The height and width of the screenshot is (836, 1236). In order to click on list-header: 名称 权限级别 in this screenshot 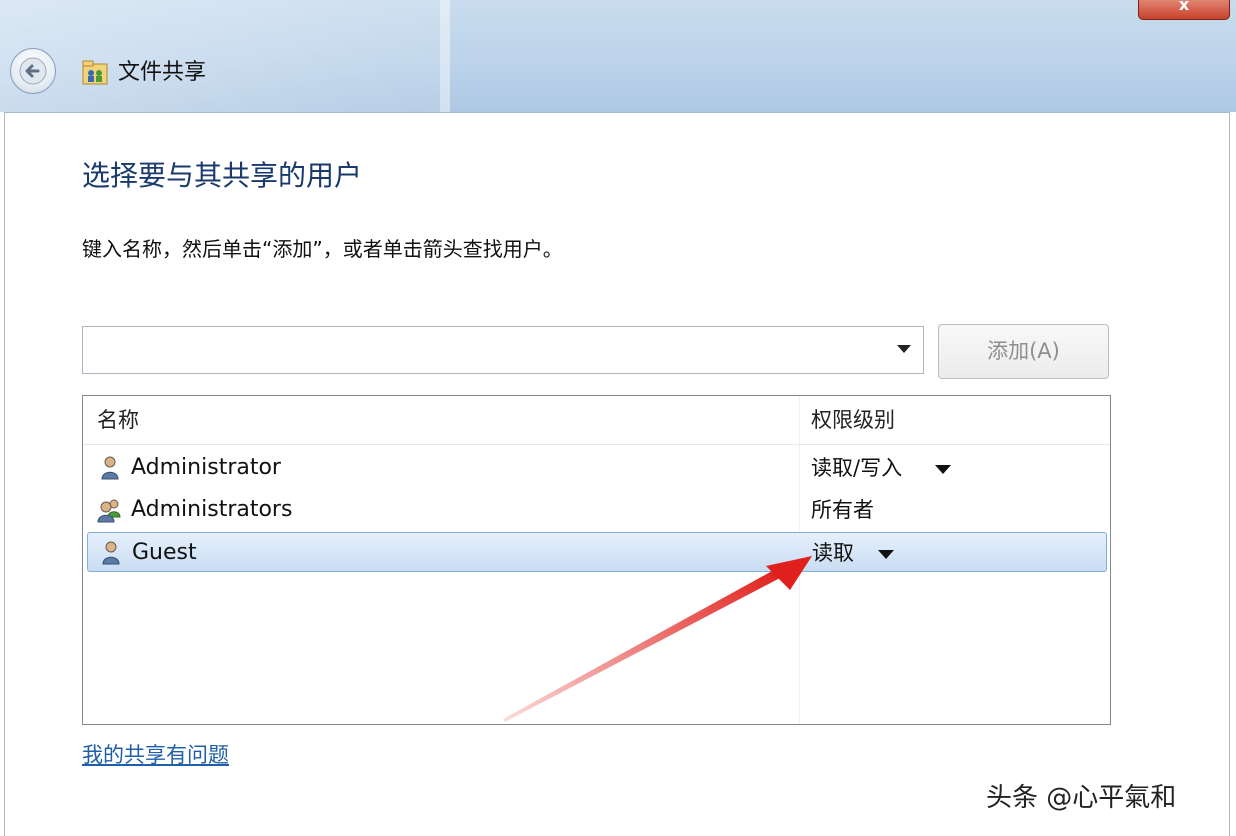, I will do `click(596, 420)`.